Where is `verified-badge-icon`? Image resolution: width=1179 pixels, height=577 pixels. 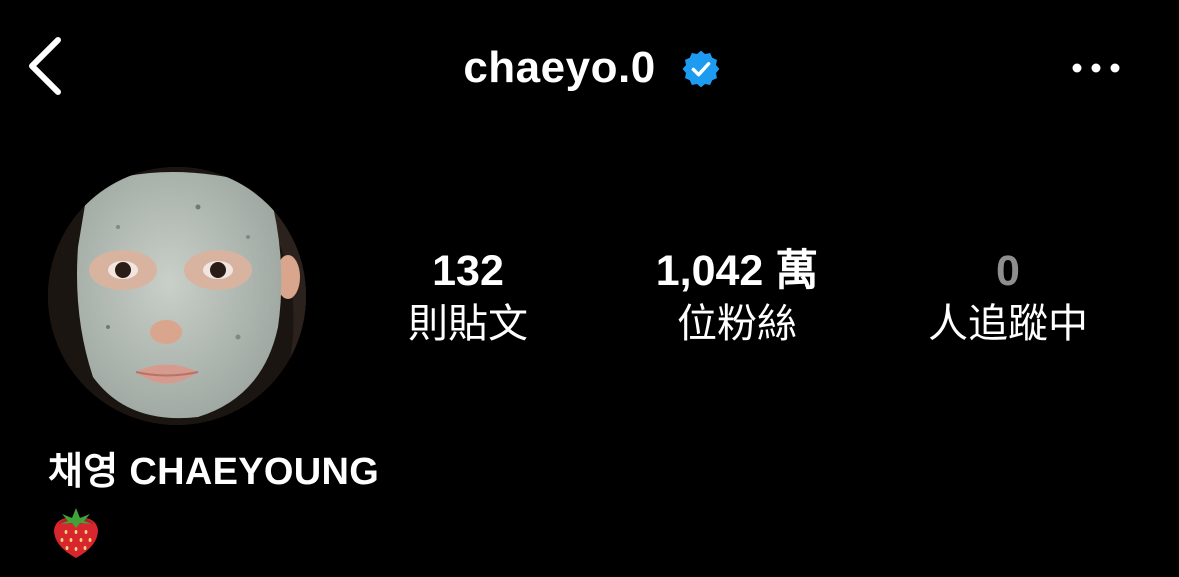 verified-badge-icon is located at coordinates (701, 69).